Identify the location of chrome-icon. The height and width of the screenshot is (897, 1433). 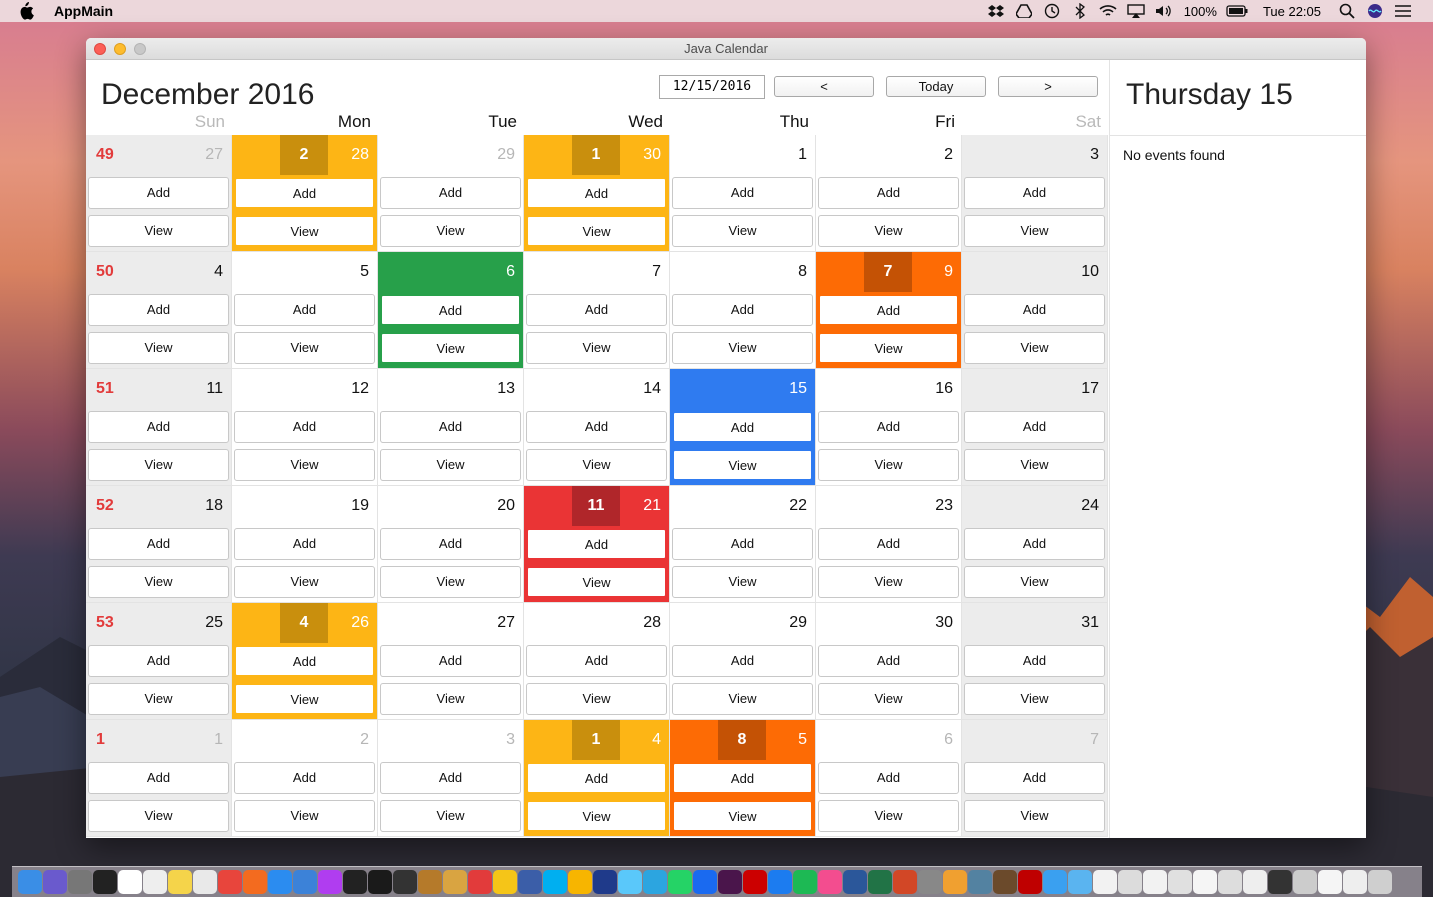
(230, 882).